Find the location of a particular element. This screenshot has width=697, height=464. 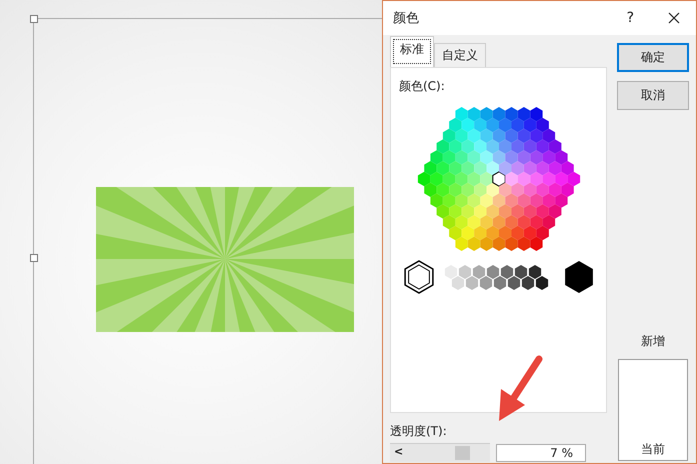

close-icon is located at coordinates (674, 18).